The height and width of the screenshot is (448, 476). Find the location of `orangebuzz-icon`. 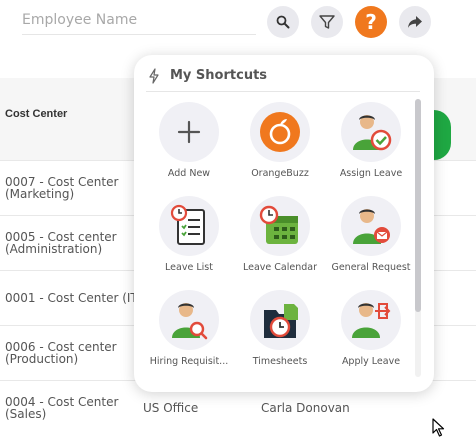

orangebuzz-icon is located at coordinates (280, 132).